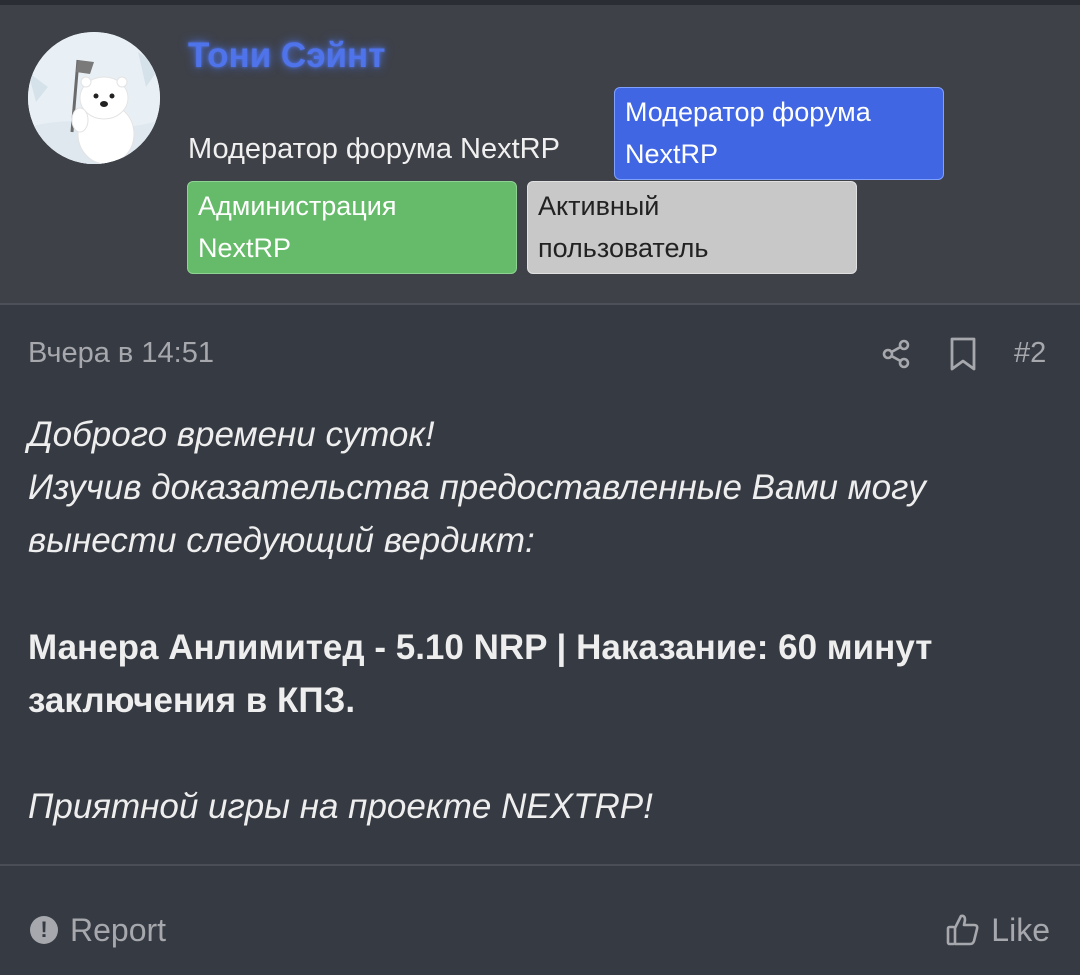 This screenshot has width=1080, height=975. I want to click on user-banner-active-user: Активный пользователь, so click(692, 227).